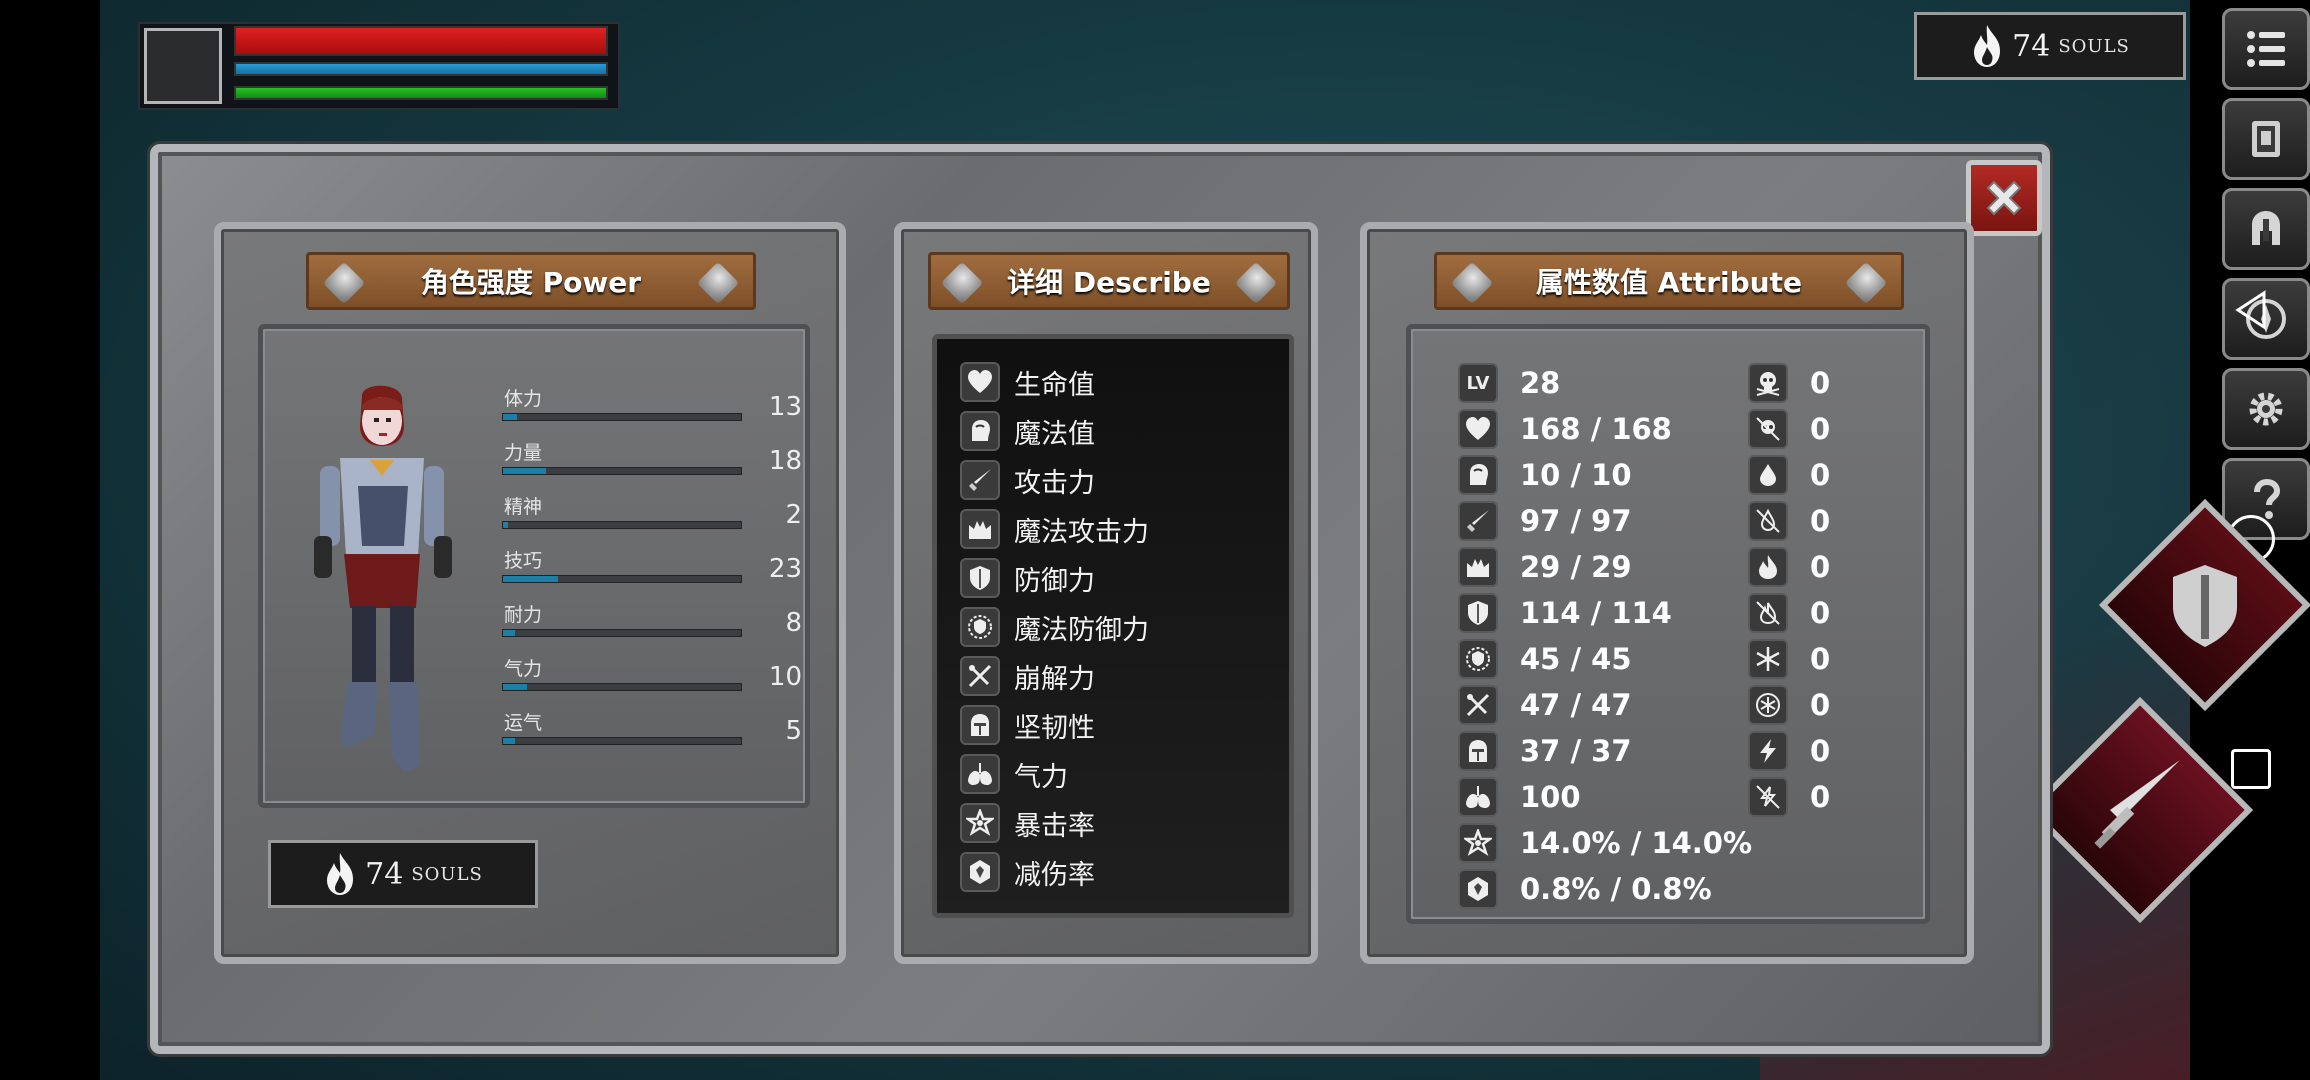  I want to click on helm-icon, so click(1478, 751).